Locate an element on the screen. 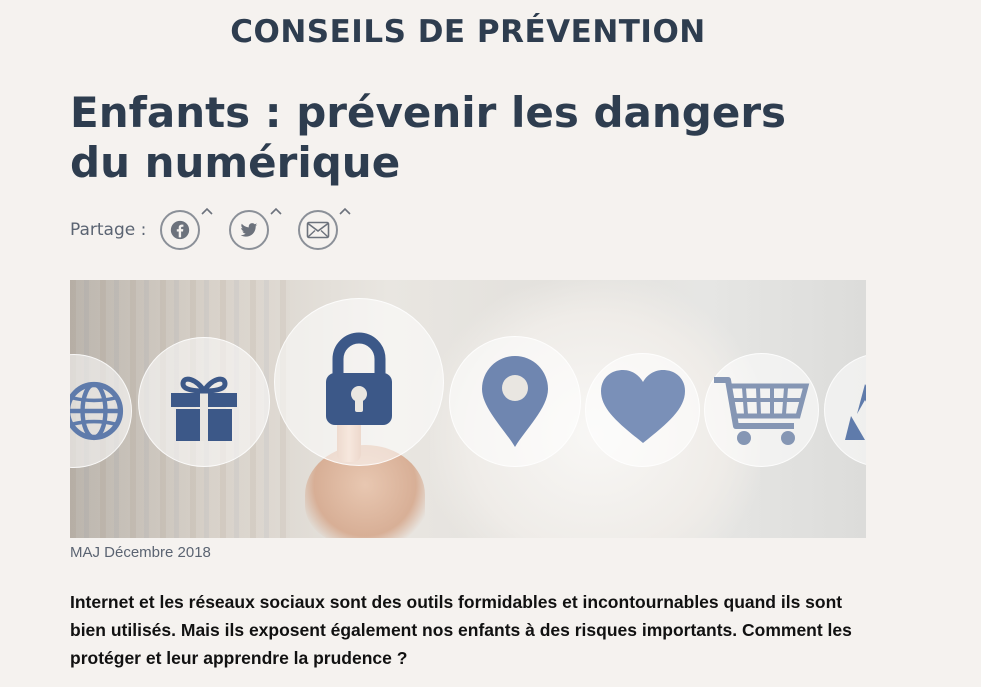 The width and height of the screenshot is (981, 687). gift-icon is located at coordinates (204, 408).